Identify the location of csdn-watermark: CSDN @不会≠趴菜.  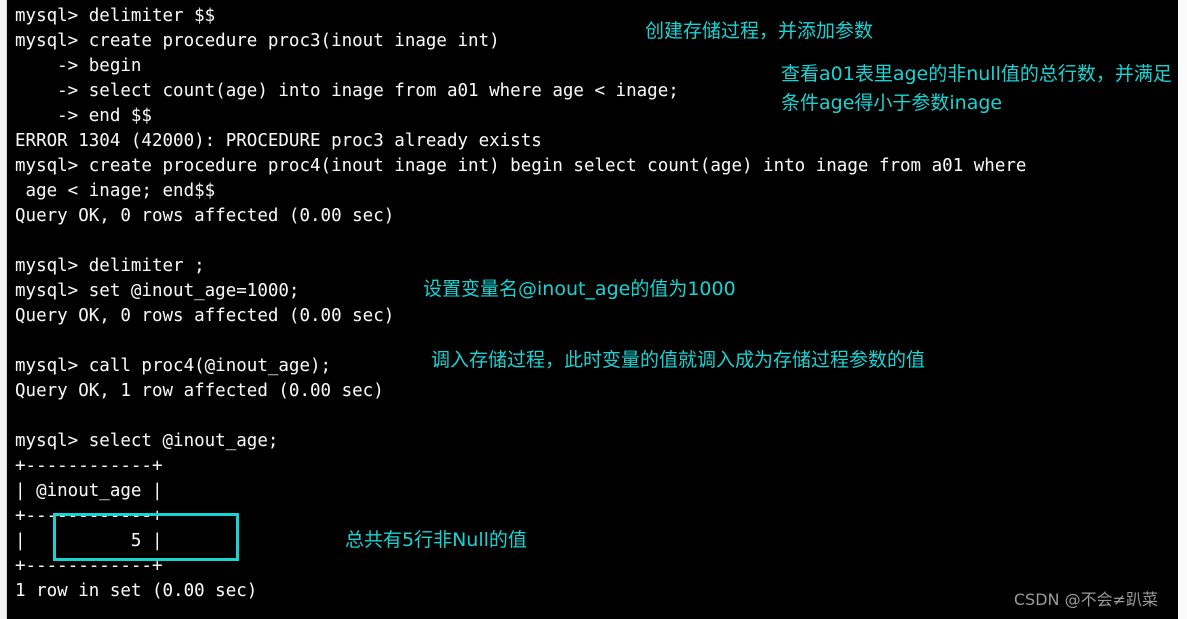
(1085, 599).